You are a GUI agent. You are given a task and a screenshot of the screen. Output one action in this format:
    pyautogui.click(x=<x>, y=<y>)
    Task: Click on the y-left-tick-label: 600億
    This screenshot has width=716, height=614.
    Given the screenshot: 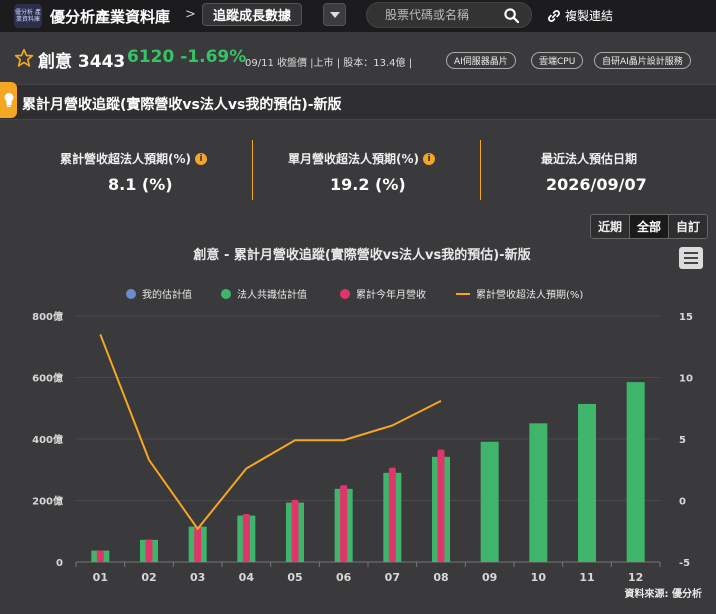 What is the action you would take?
    pyautogui.click(x=47, y=378)
    